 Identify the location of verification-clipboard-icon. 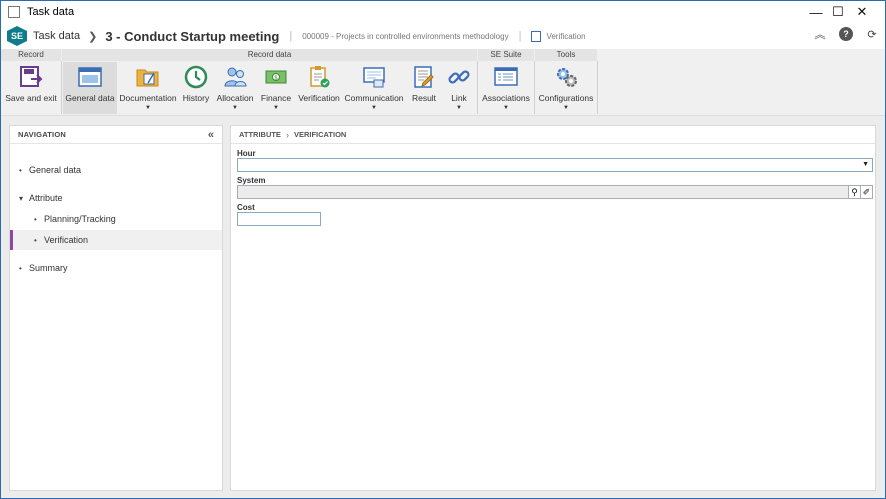
(536, 36).